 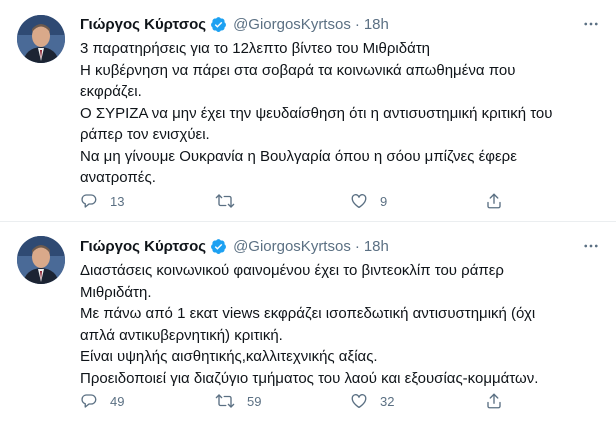 I want to click on like-count: 9, so click(x=384, y=201).